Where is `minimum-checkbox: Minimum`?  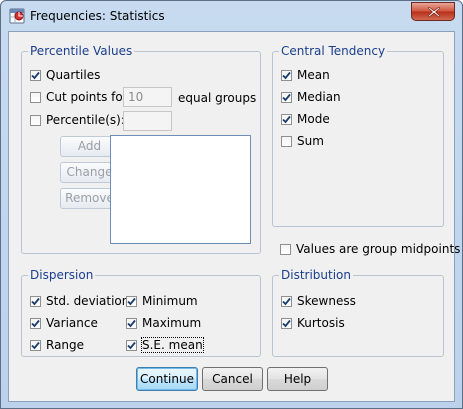
minimum-checkbox: Minimum is located at coordinates (162, 301).